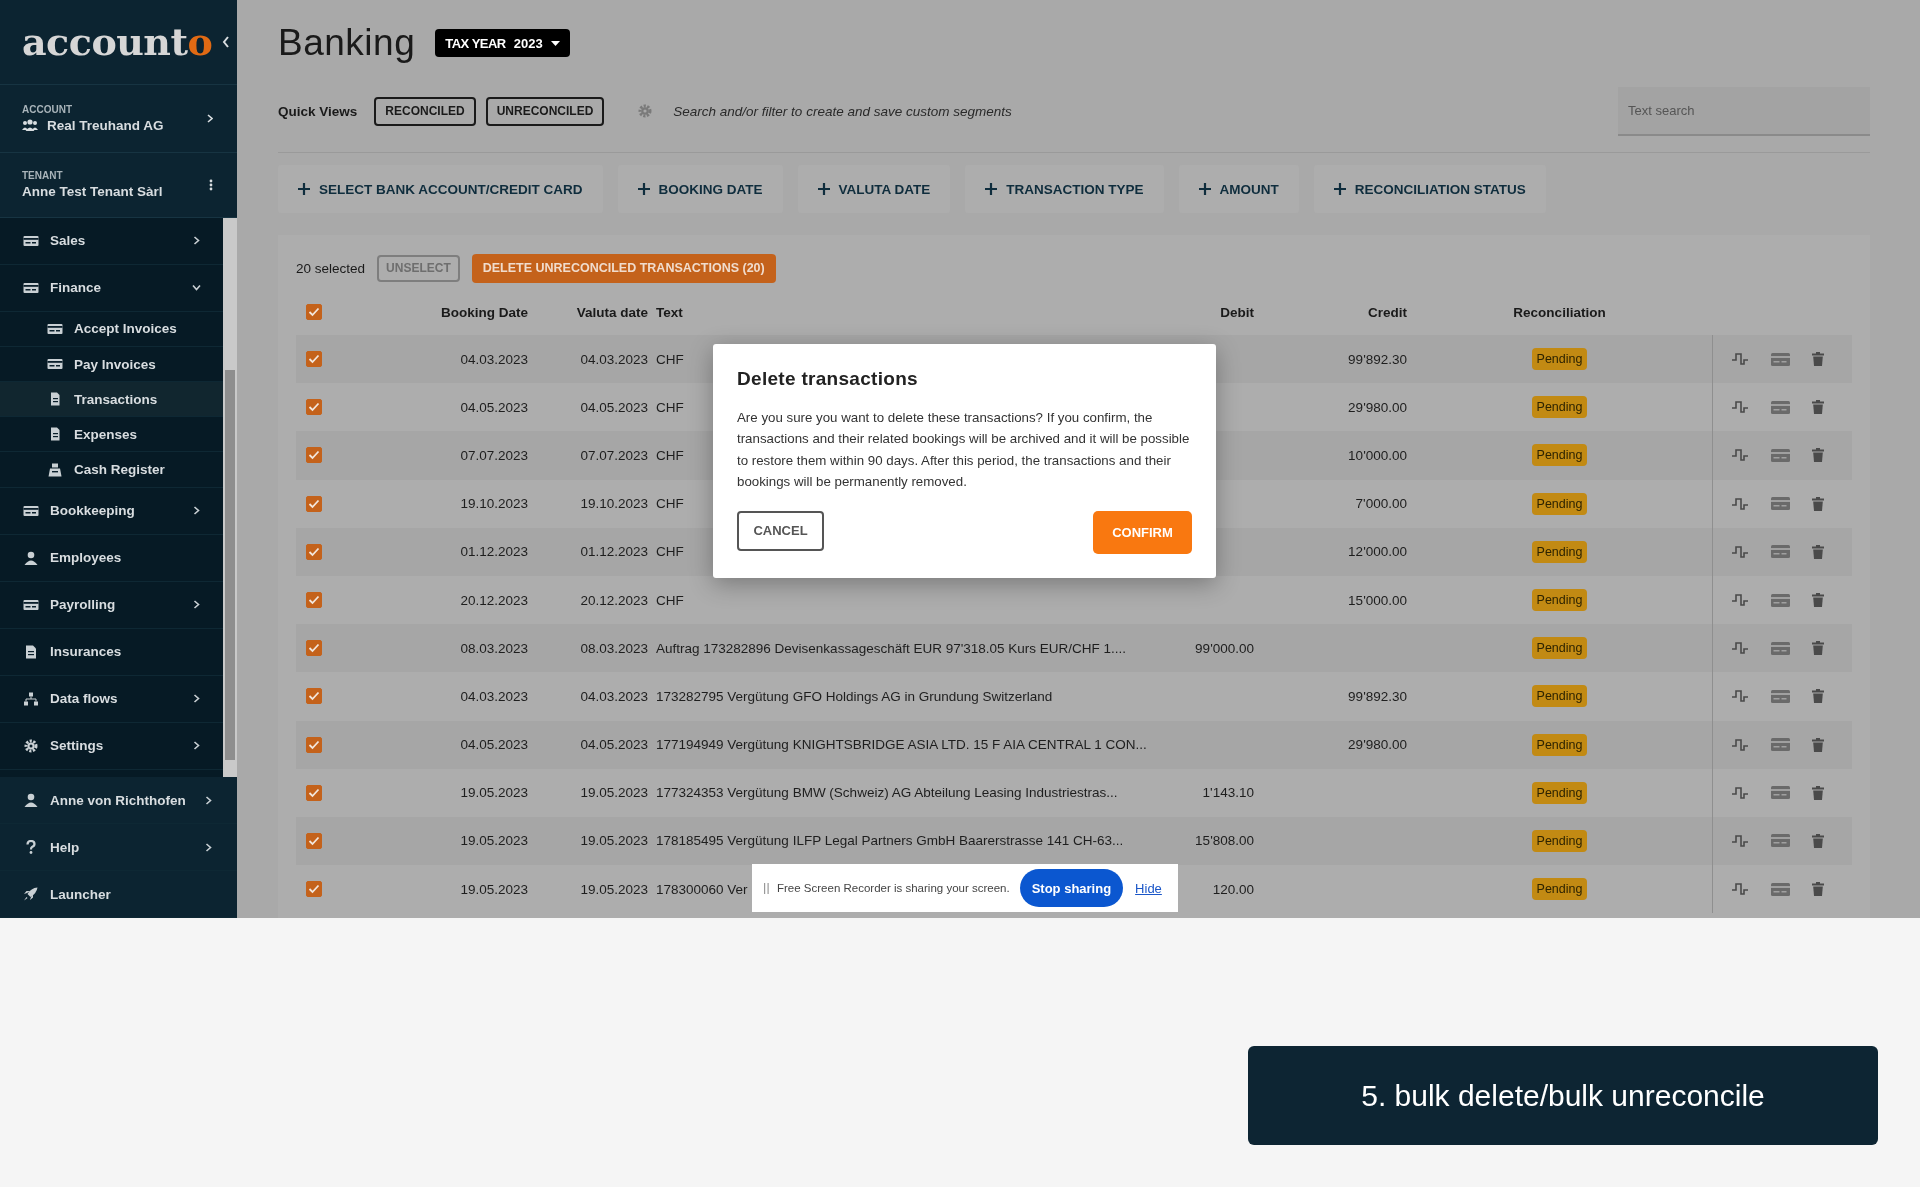 The image size is (1920, 1187). I want to click on table-cell: 173282795 Vergütung GFO Holdings AG in Grundung Switzerland, so click(854, 696).